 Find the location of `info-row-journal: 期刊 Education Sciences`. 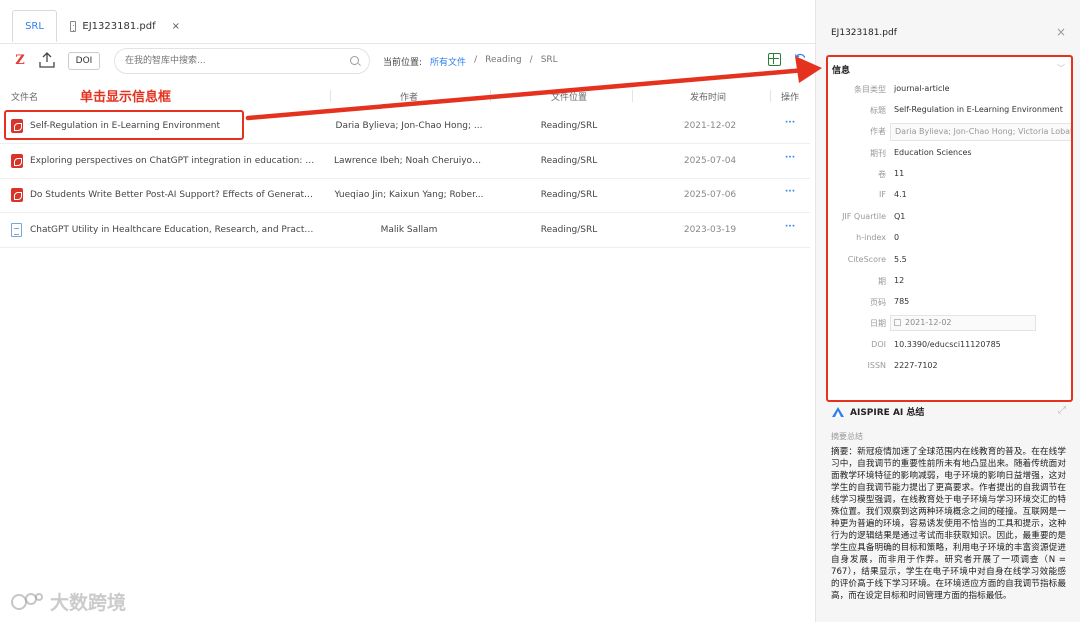

info-row-journal: 期刊 Education Sciences is located at coordinates (949, 154).